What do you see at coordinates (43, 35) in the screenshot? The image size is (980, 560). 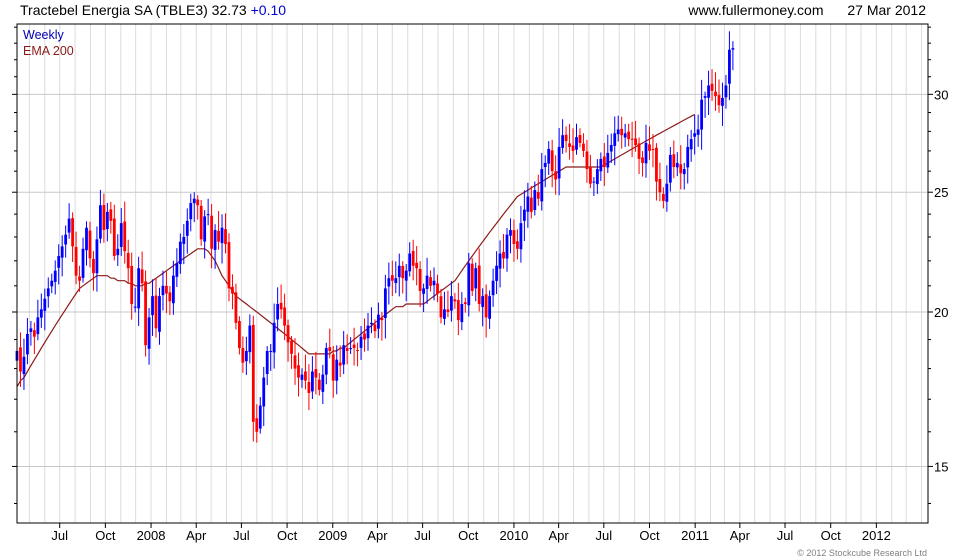 I see `legend-weekly: Weekly` at bounding box center [43, 35].